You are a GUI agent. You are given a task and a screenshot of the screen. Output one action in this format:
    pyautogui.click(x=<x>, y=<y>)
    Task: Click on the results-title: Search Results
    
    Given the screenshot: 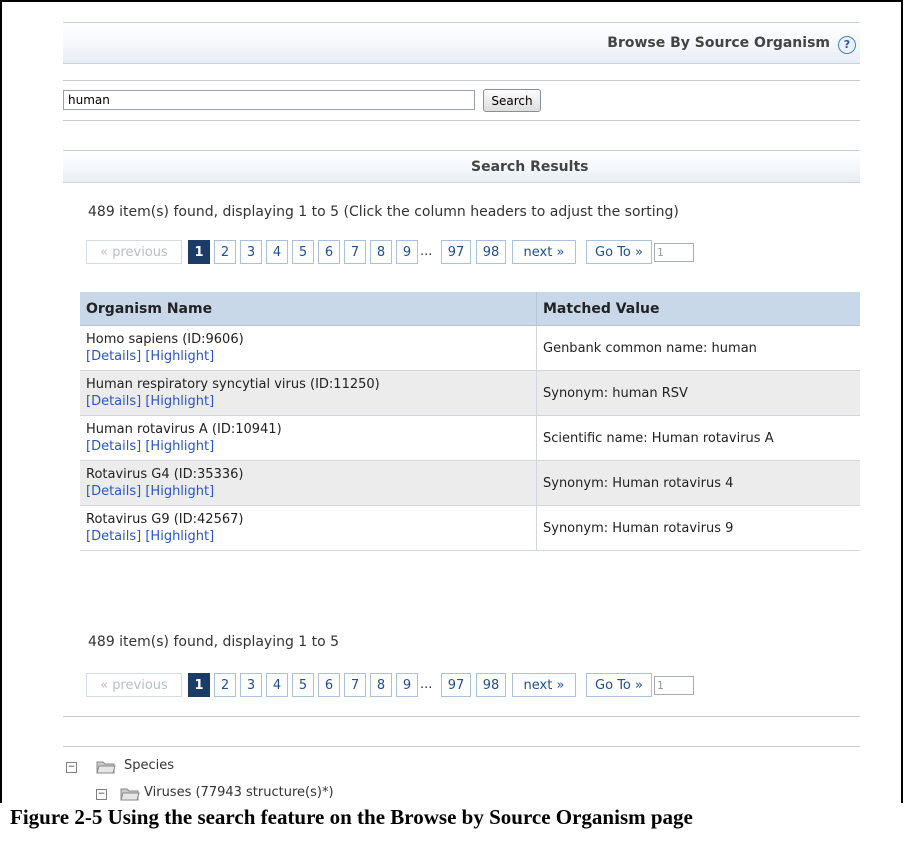 What is the action you would take?
    pyautogui.click(x=530, y=167)
    